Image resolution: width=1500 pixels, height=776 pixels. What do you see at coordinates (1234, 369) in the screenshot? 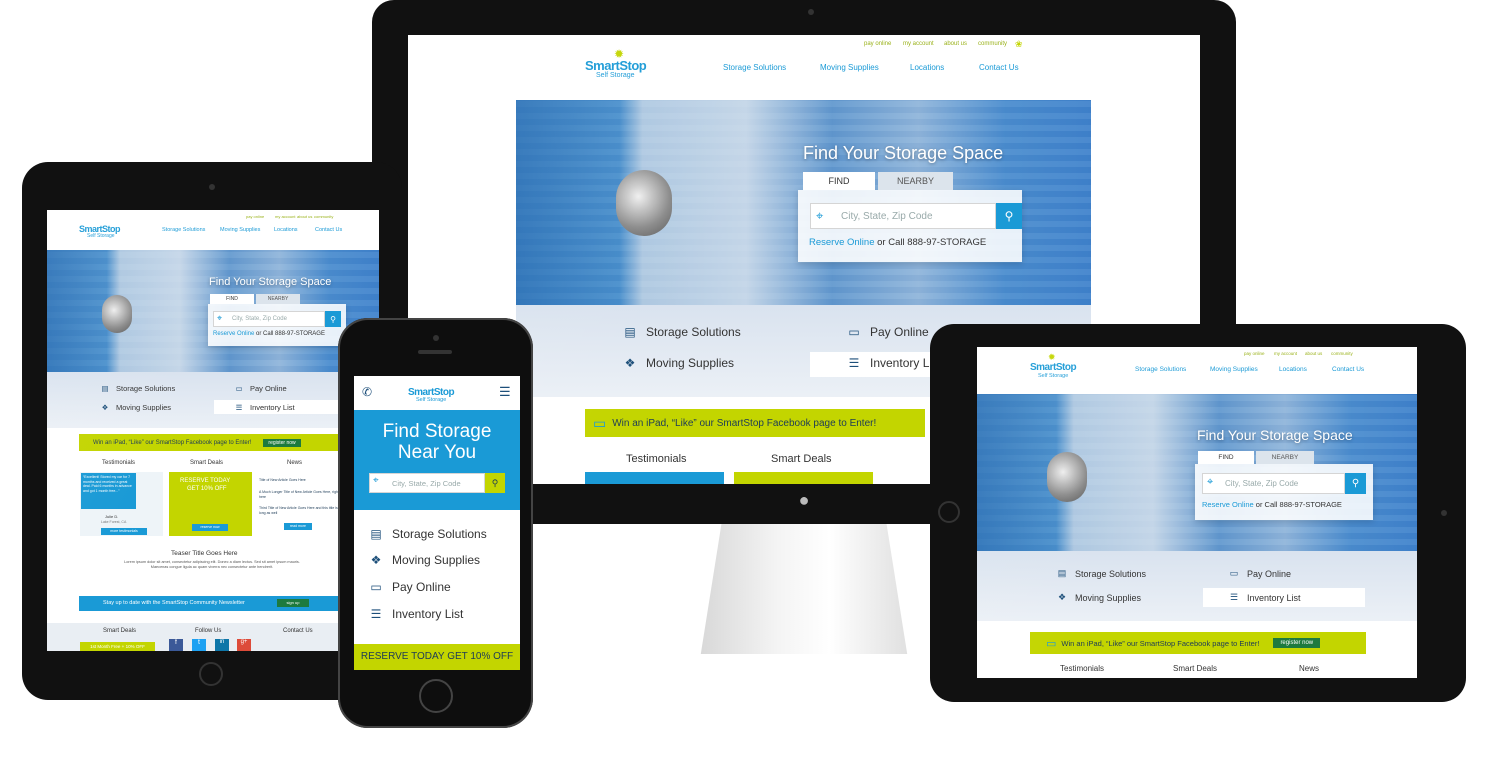
I see `t2-nav-moving: Moving Supplies` at bounding box center [1234, 369].